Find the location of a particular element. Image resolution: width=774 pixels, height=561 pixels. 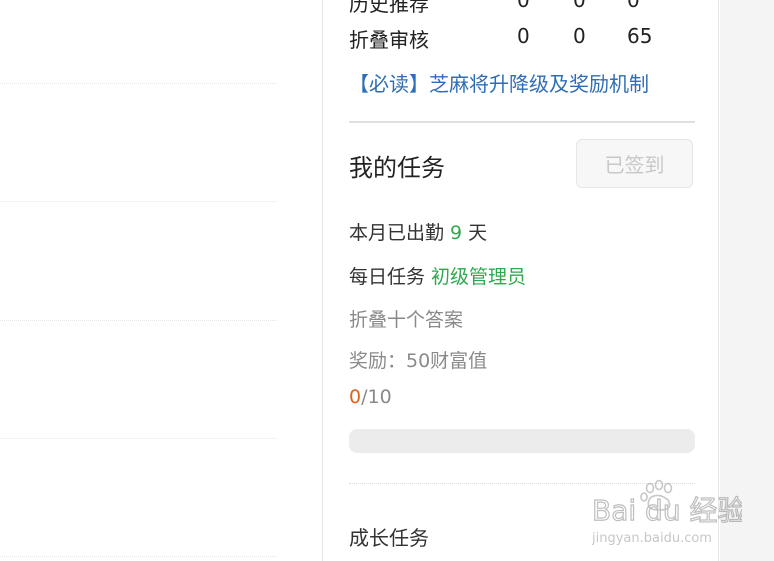

progress-current: 0 is located at coordinates (355, 397).